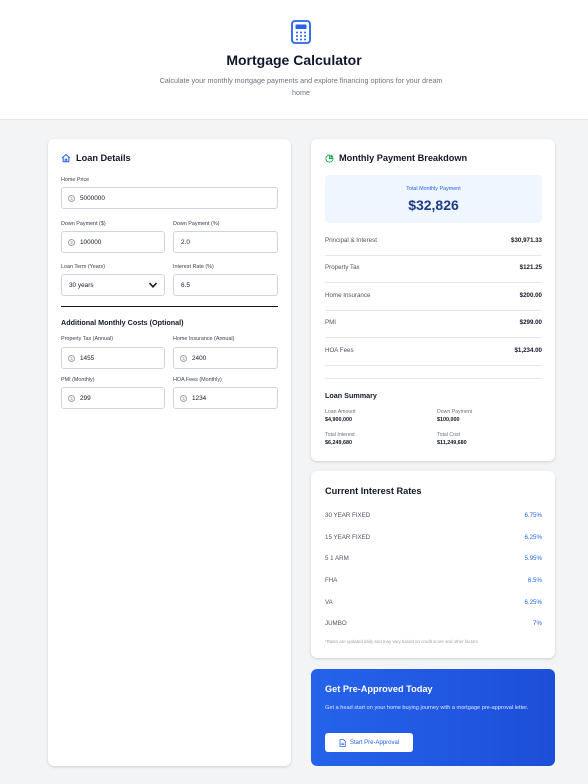  I want to click on down-payment-dollar-value: 100000, so click(91, 242).